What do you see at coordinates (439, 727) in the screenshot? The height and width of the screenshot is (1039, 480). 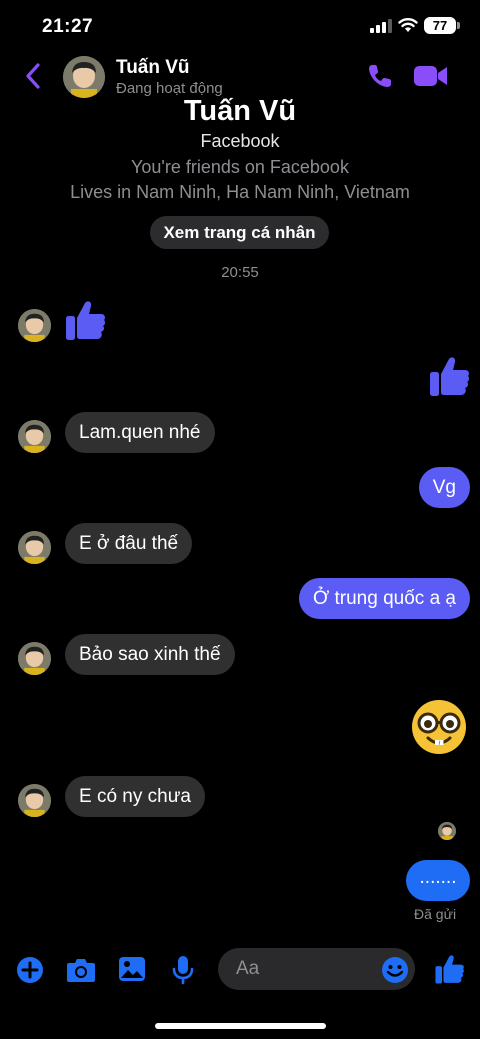 I see `nerd-face-emoji-icon` at bounding box center [439, 727].